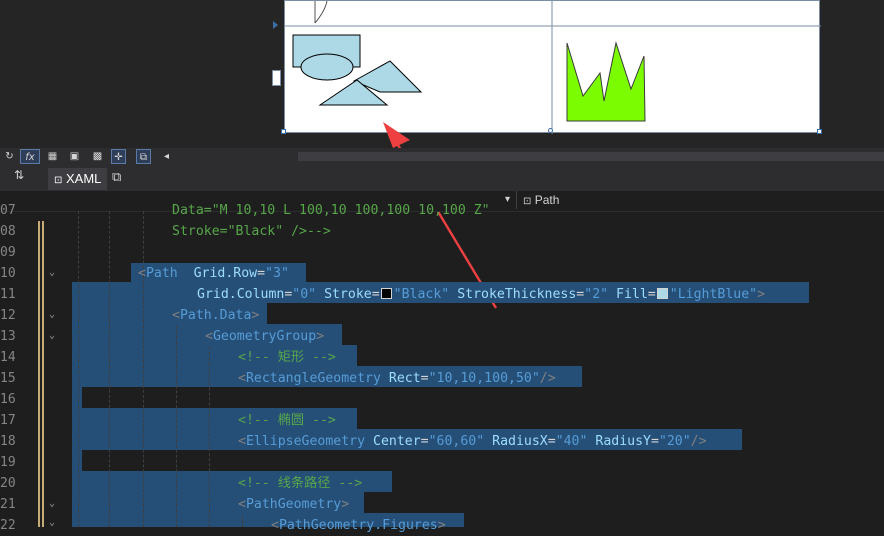 This screenshot has height=536, width=884. I want to click on code-token: PathGeometry.Figures, so click(358, 525).